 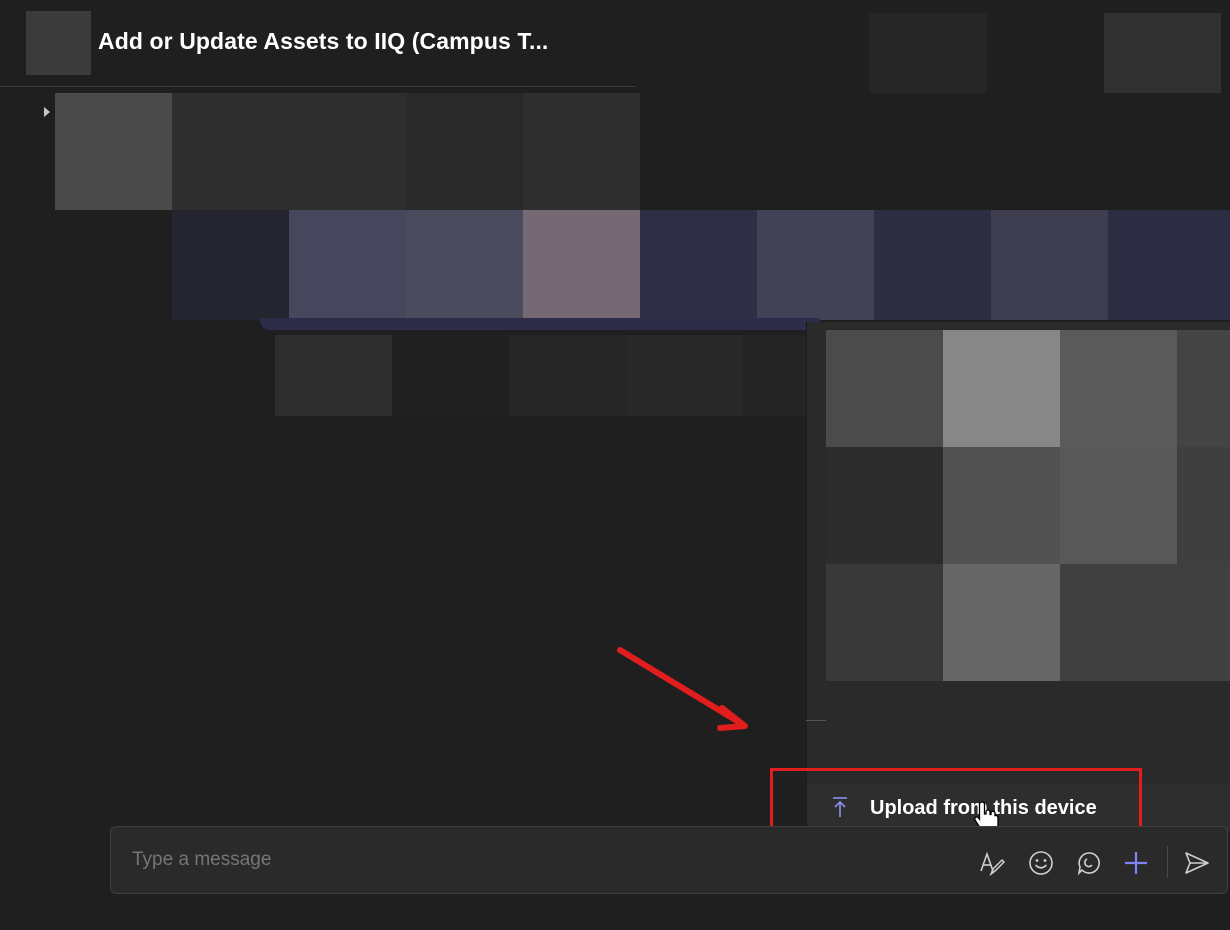 I want to click on attach-plus-button, so click(x=1136, y=863).